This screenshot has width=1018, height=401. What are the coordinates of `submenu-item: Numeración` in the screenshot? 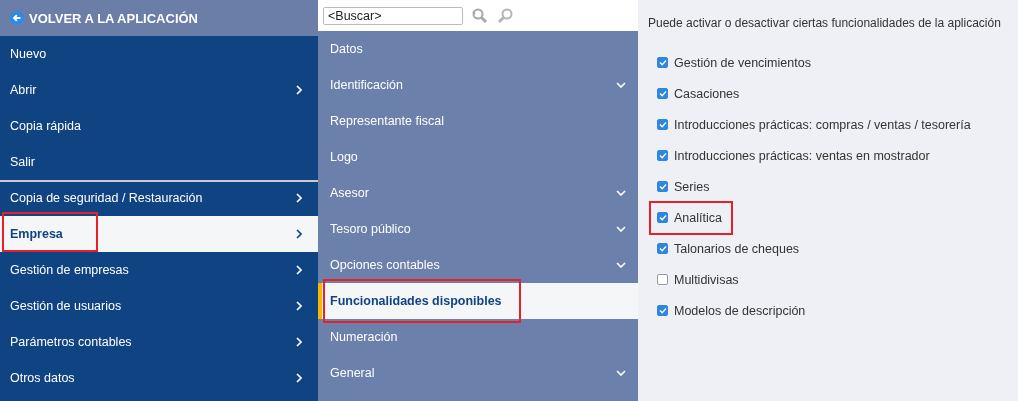 It's located at (478, 337).